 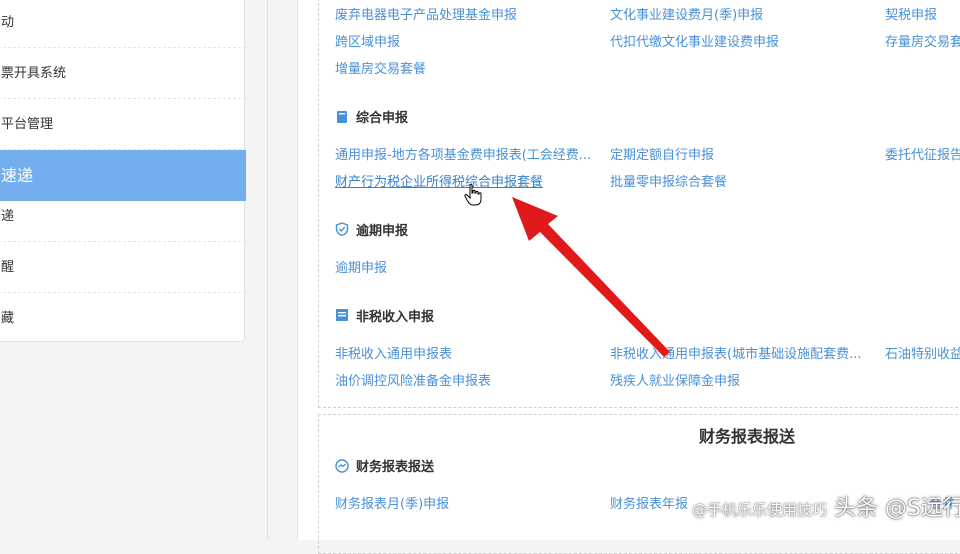 What do you see at coordinates (760, 510) in the screenshot?
I see `watermark-prefix: @手机乐乐使用技巧` at bounding box center [760, 510].